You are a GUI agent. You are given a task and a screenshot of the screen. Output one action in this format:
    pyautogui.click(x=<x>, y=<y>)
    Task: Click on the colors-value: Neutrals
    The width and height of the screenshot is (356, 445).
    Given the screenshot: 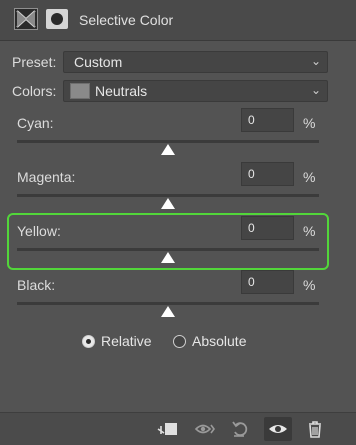 What is the action you would take?
    pyautogui.click(x=121, y=91)
    